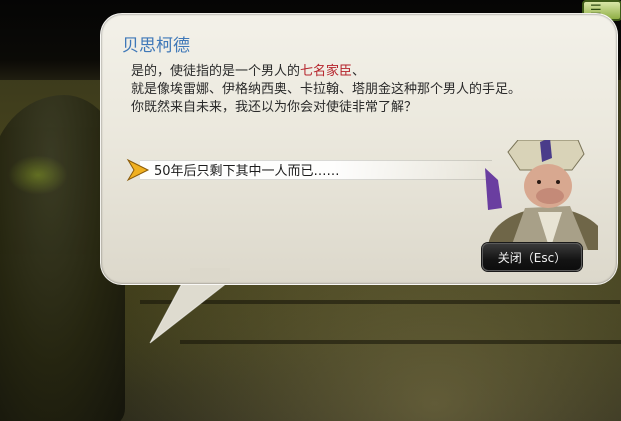 This screenshot has width=621, height=421. Describe the element at coordinates (541, 195) in the screenshot. I see `npc-portrait-image` at that location.